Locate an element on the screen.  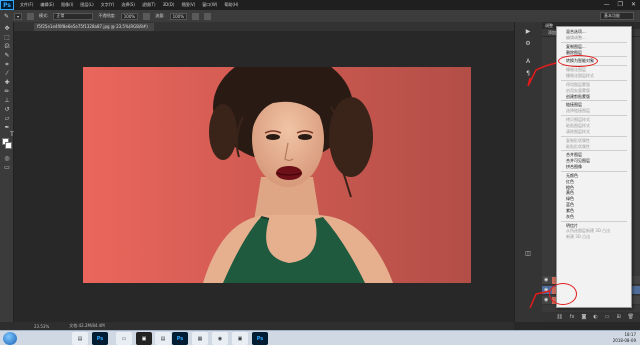
adjust-icon: ◐ is located at coordinates (595, 317).